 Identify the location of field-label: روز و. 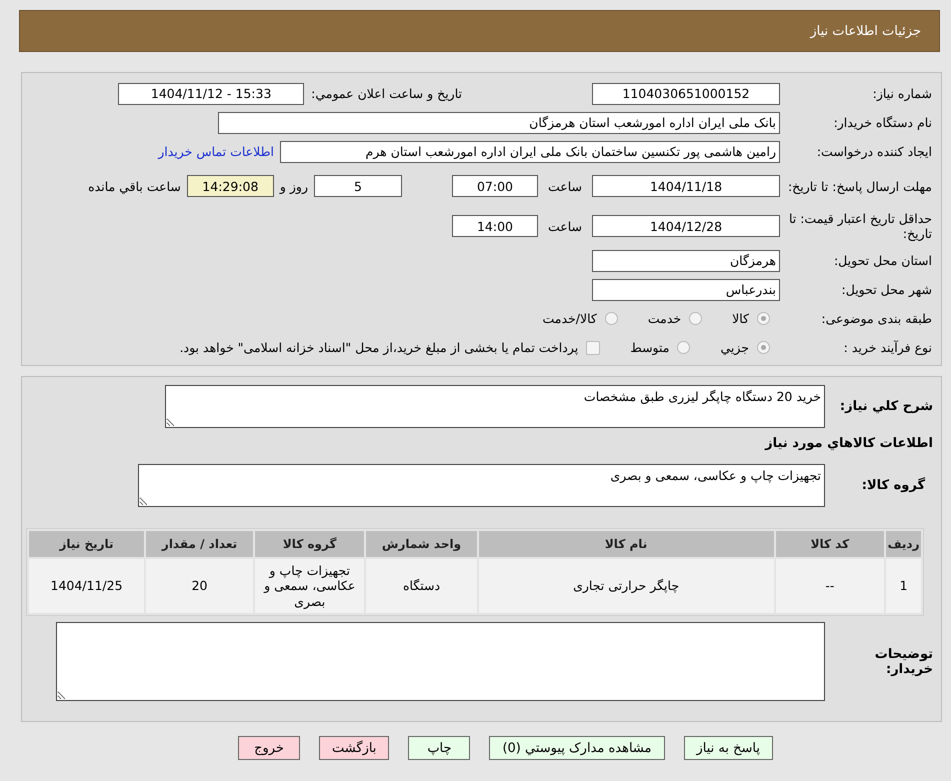
(294, 186).